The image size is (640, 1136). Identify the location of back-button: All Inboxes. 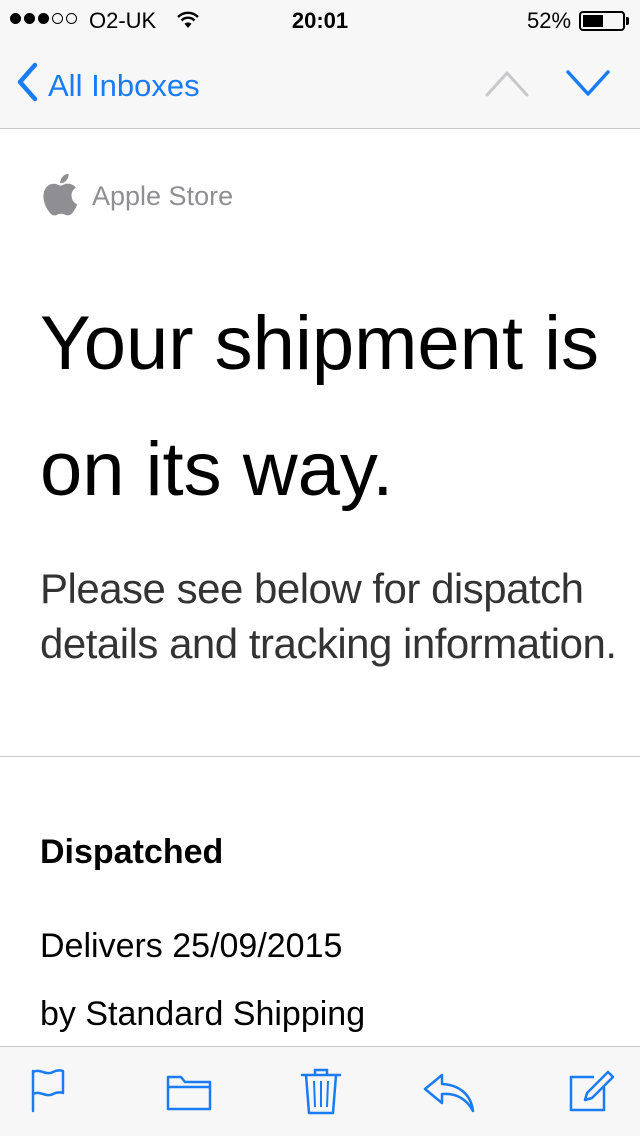
(108, 86).